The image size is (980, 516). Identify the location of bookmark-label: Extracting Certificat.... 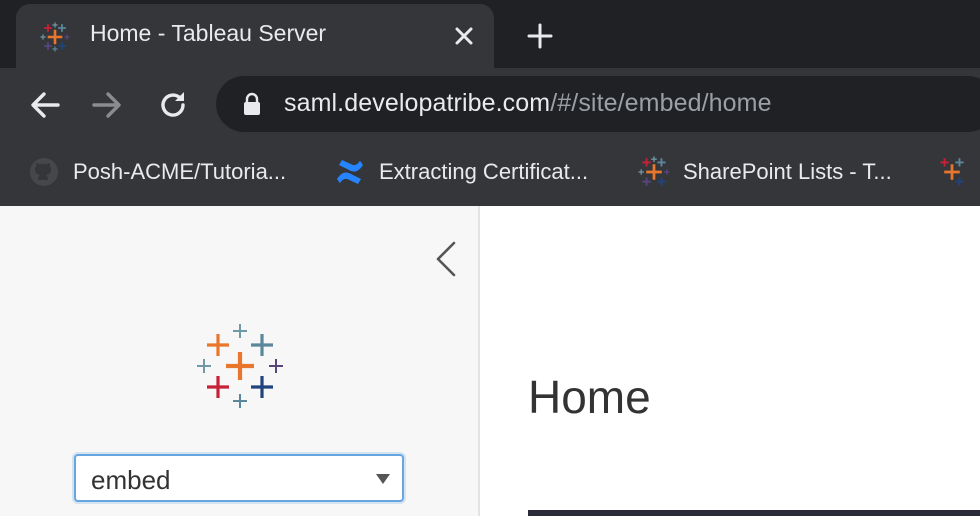
(484, 171).